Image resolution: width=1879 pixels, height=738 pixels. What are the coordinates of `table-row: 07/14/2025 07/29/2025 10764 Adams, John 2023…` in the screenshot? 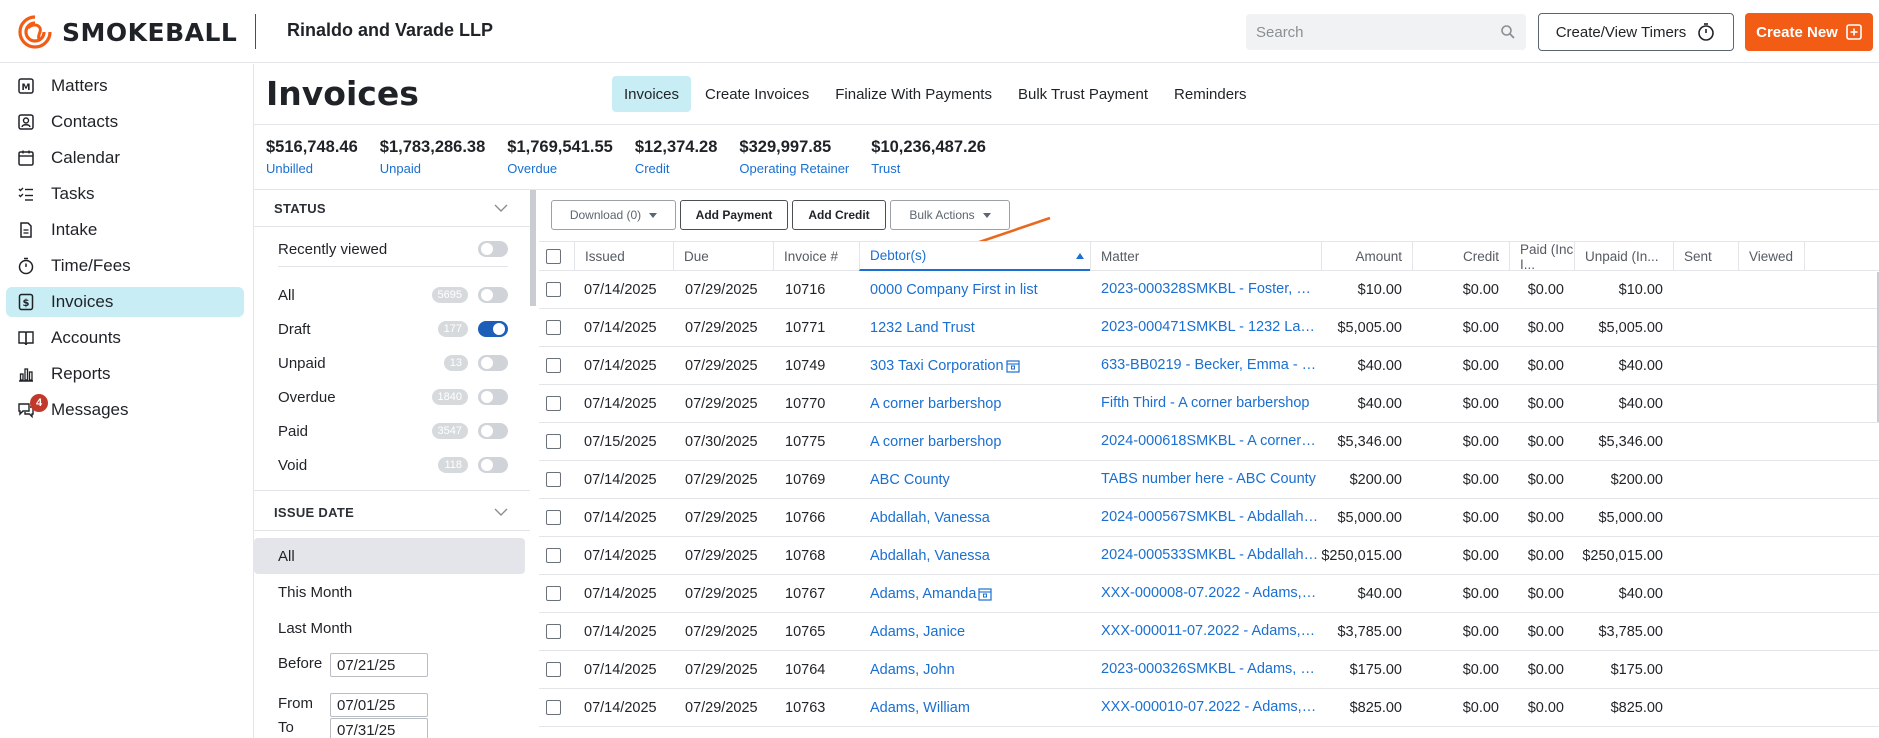 It's located at (1209, 670).